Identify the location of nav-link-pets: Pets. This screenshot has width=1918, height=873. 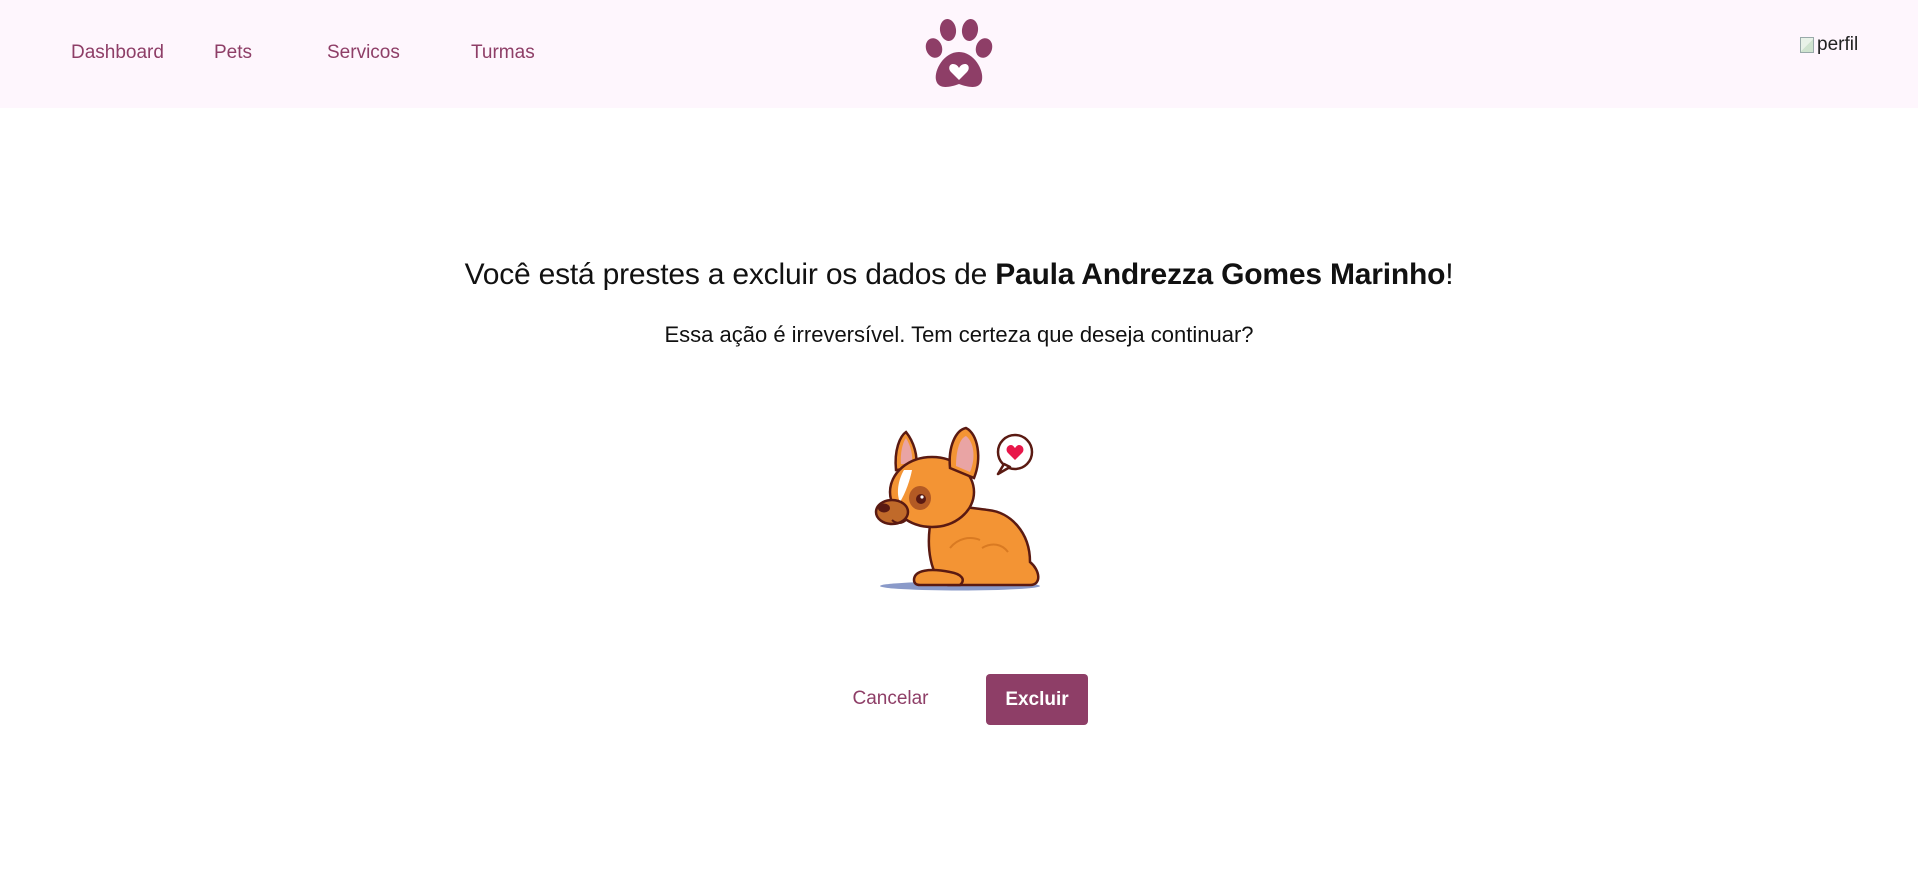
(270, 53).